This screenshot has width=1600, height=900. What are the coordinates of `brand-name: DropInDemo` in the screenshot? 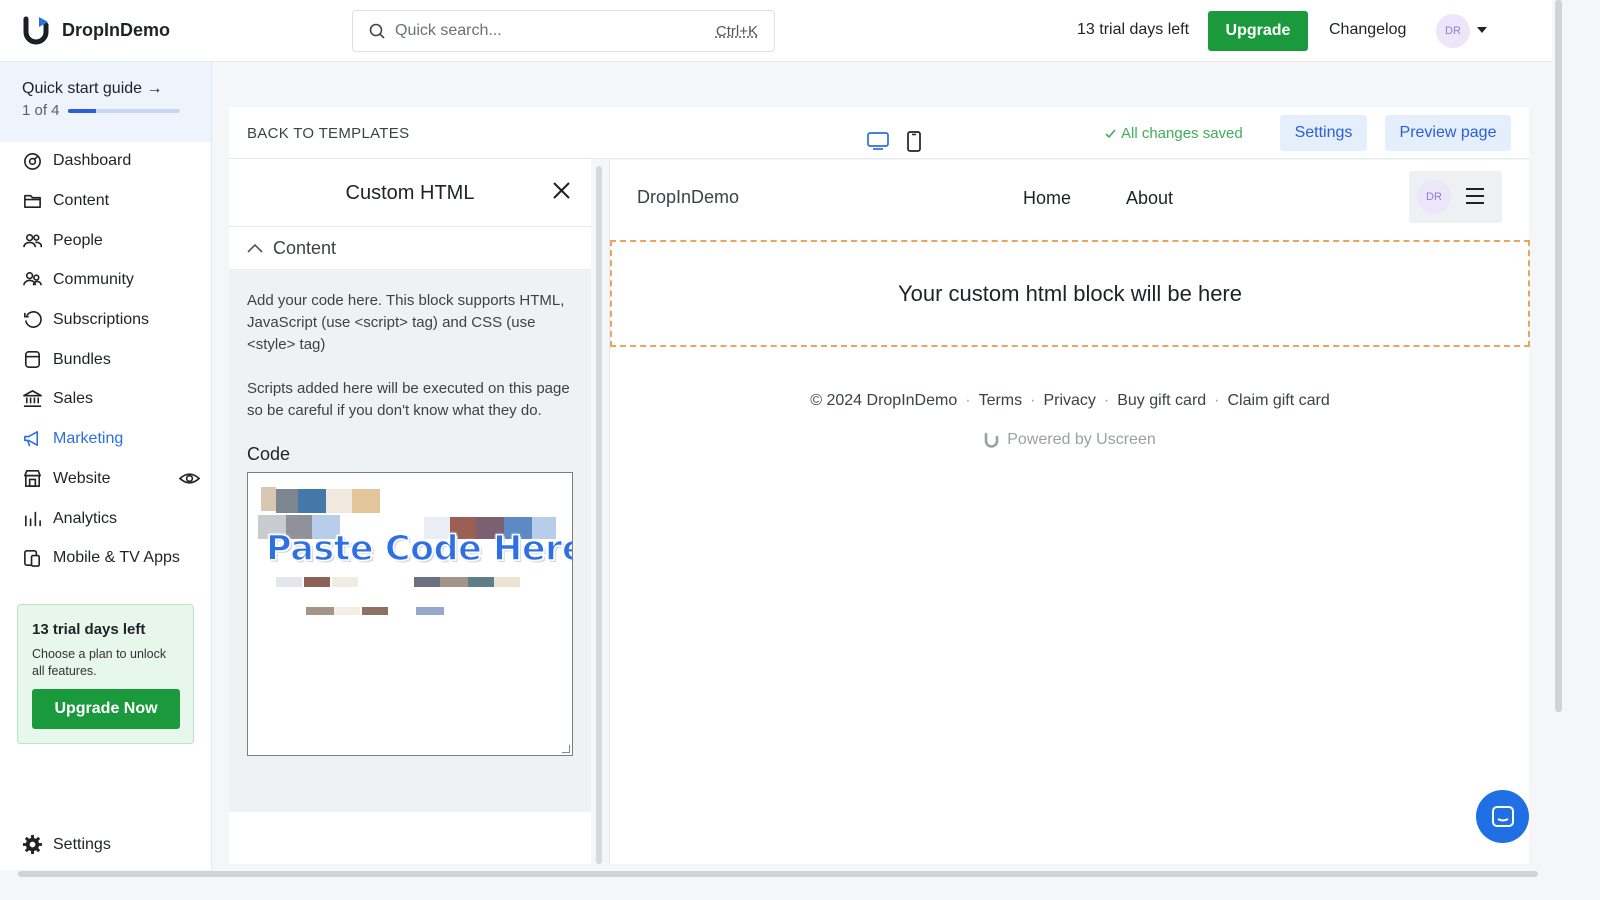 It's located at (116, 29).